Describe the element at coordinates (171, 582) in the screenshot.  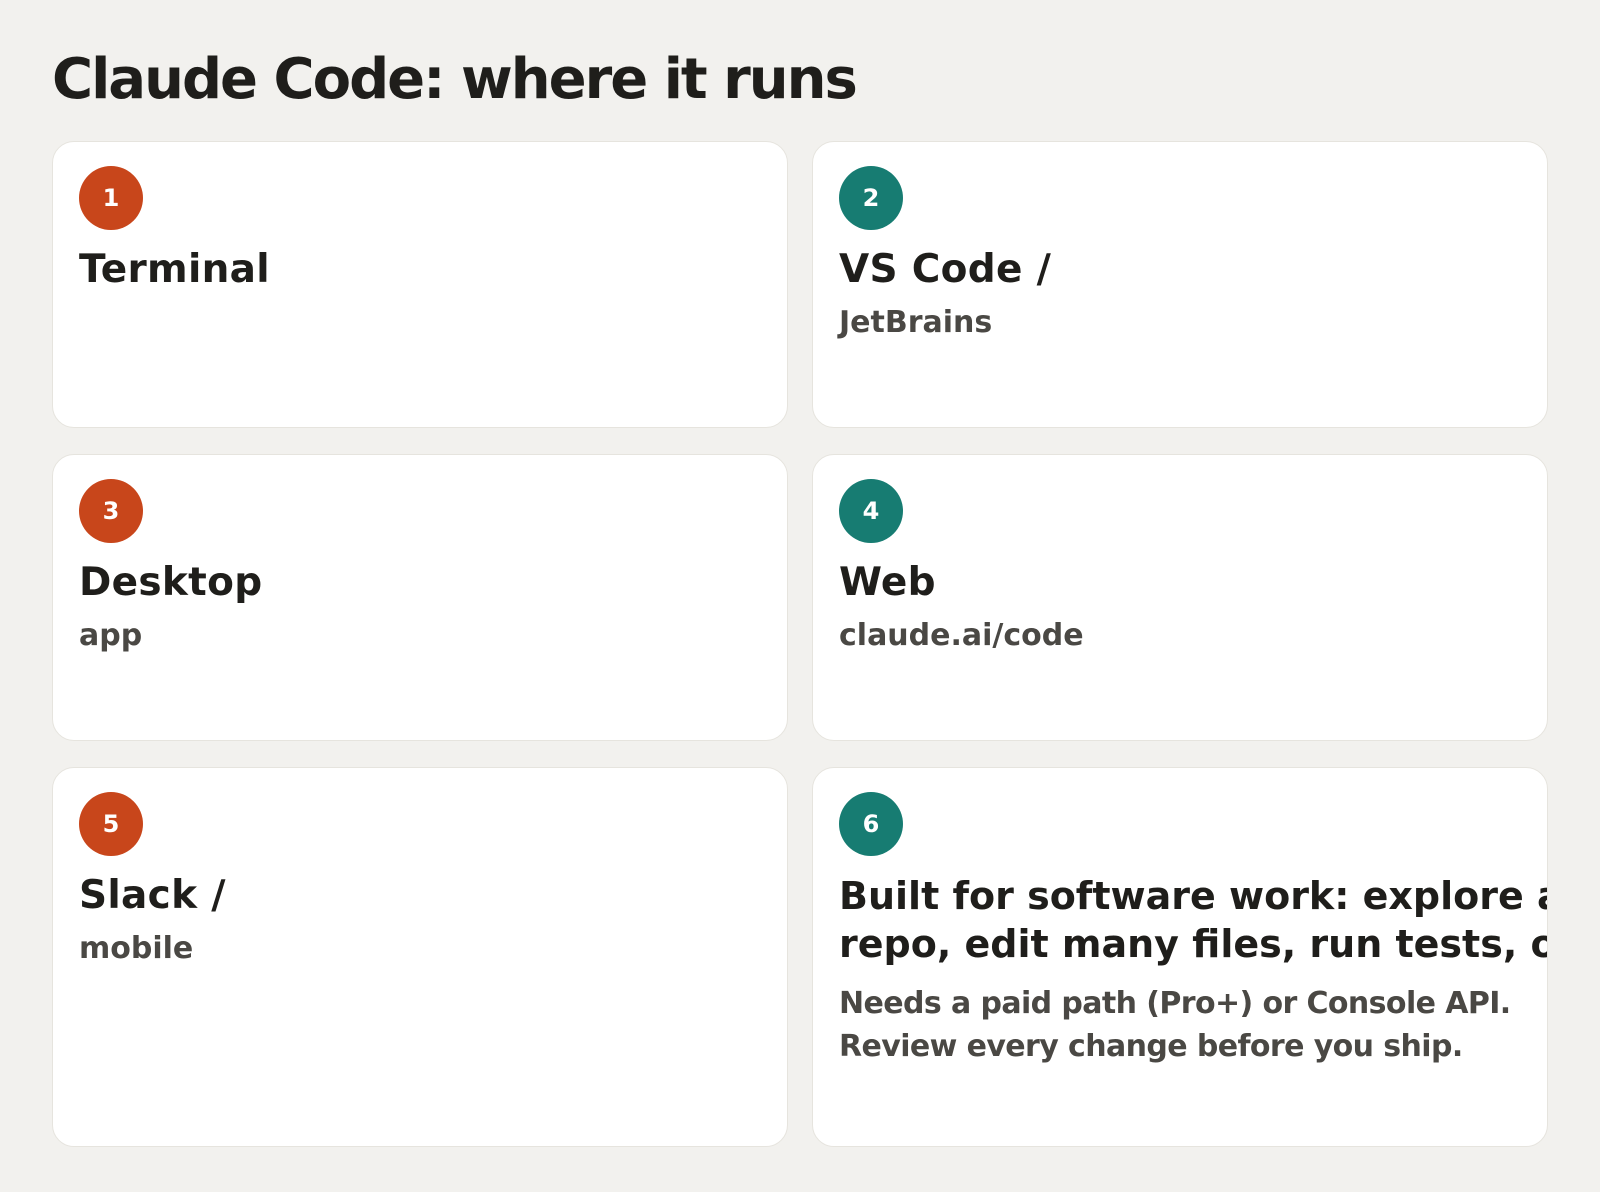
I see `card-title-line: Desktop` at that location.